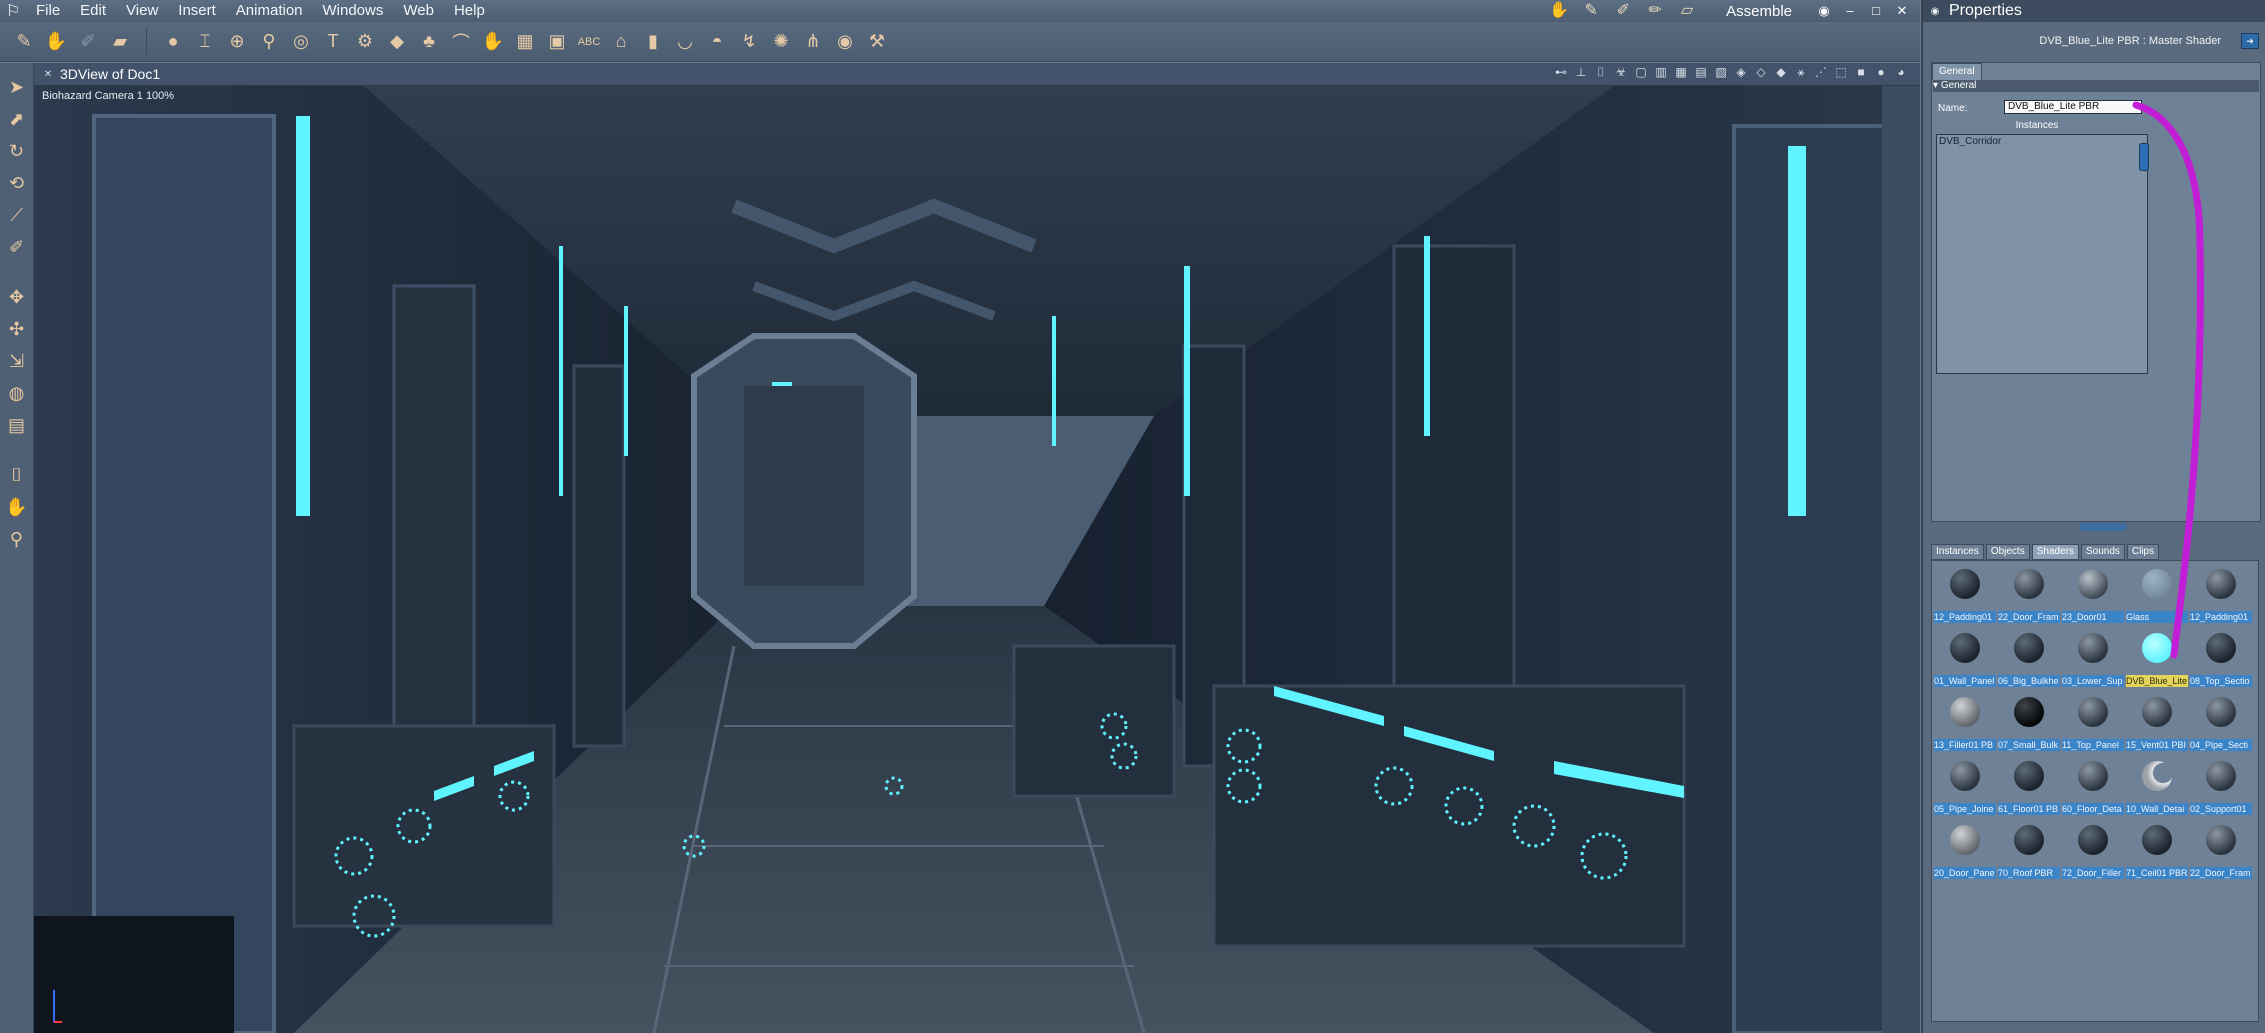  Describe the element at coordinates (142, 11) in the screenshot. I see `menu-view: View` at that location.